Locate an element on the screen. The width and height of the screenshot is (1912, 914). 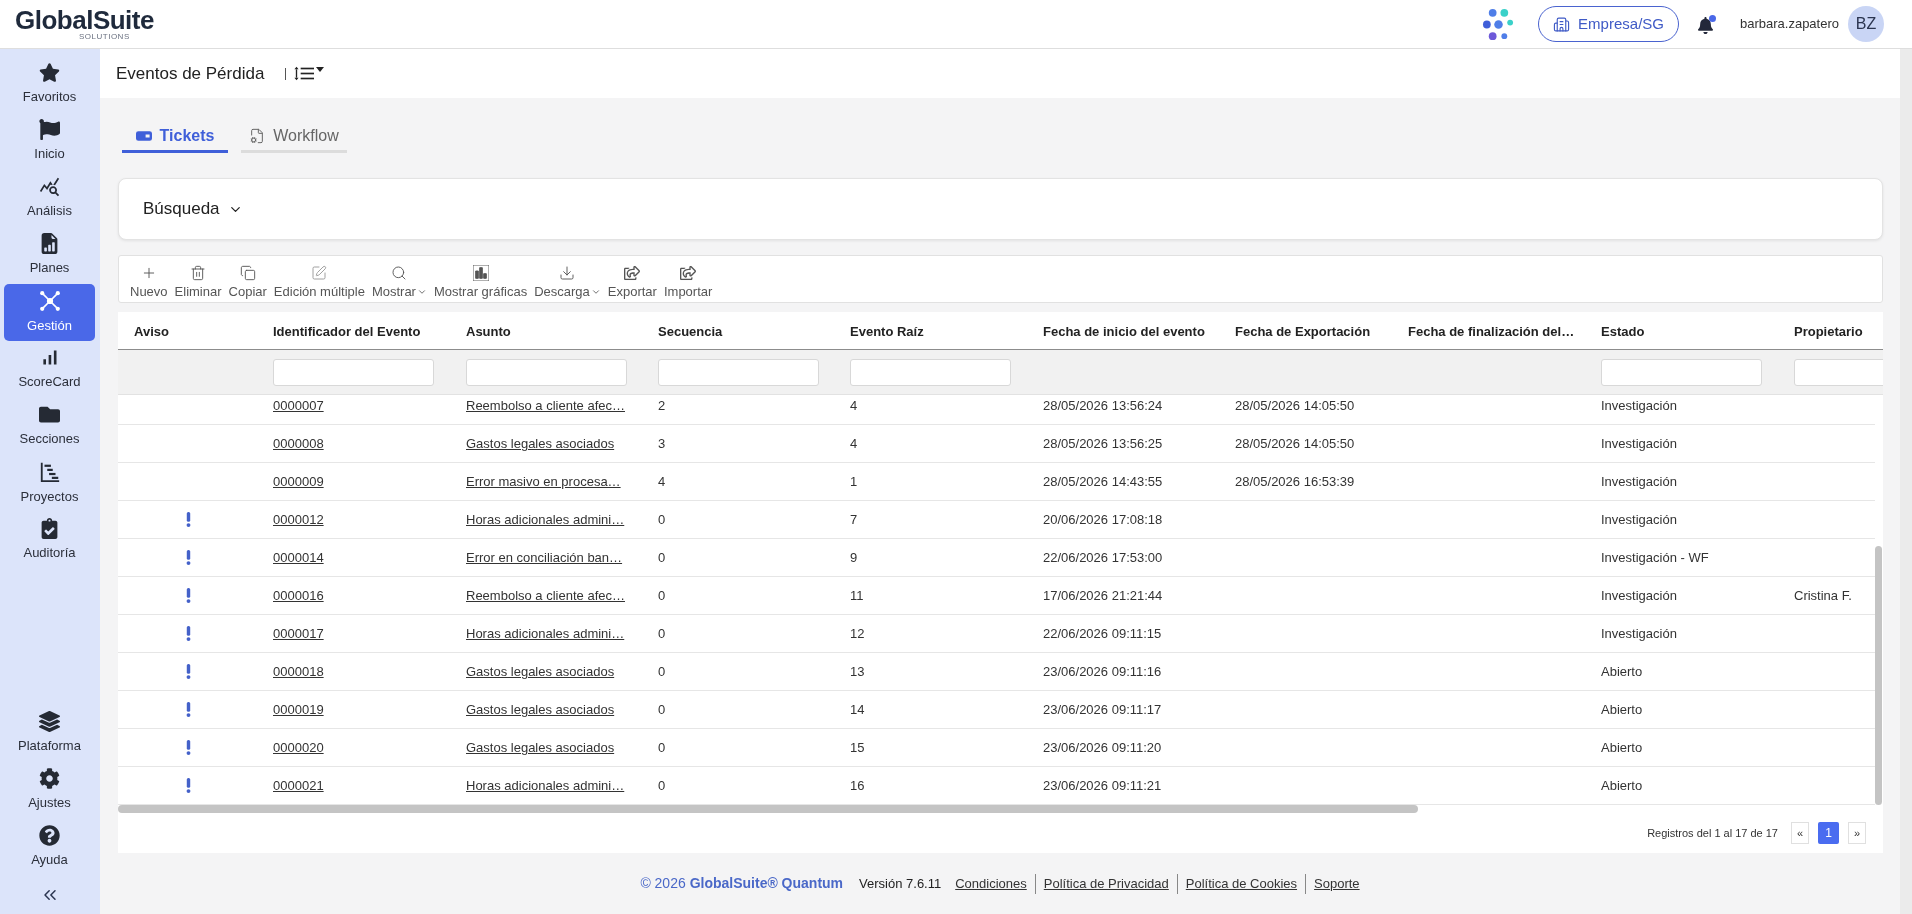
table-cell-text: 2 is located at coordinates (662, 405).